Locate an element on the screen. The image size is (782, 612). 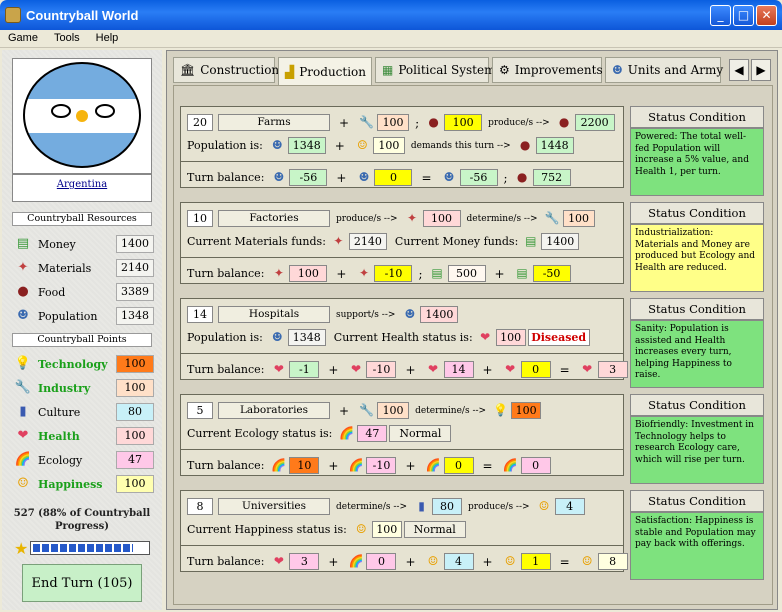
ecology-status: Normal is located at coordinates (420, 433).